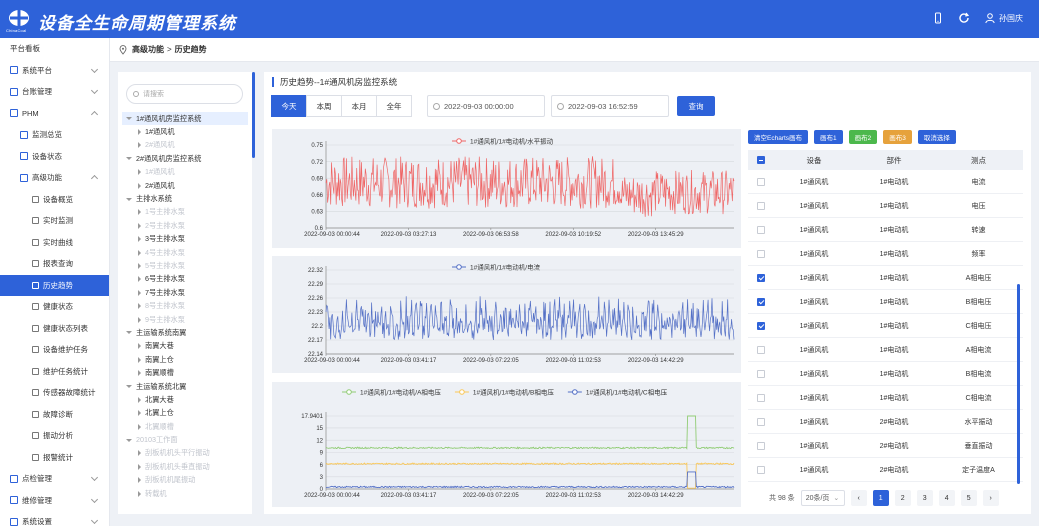 The height and width of the screenshot is (526, 1039). I want to click on select-all-checkbox, so click(761, 160).